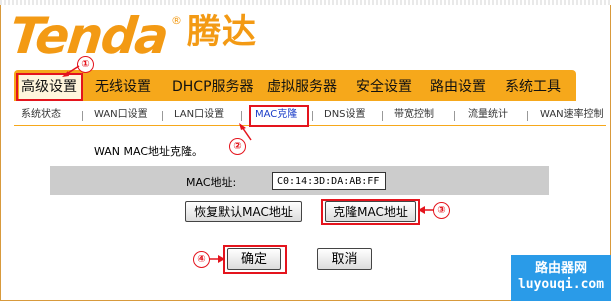  Describe the element at coordinates (176, 20) in the screenshot. I see `registered-mark: ®` at that location.